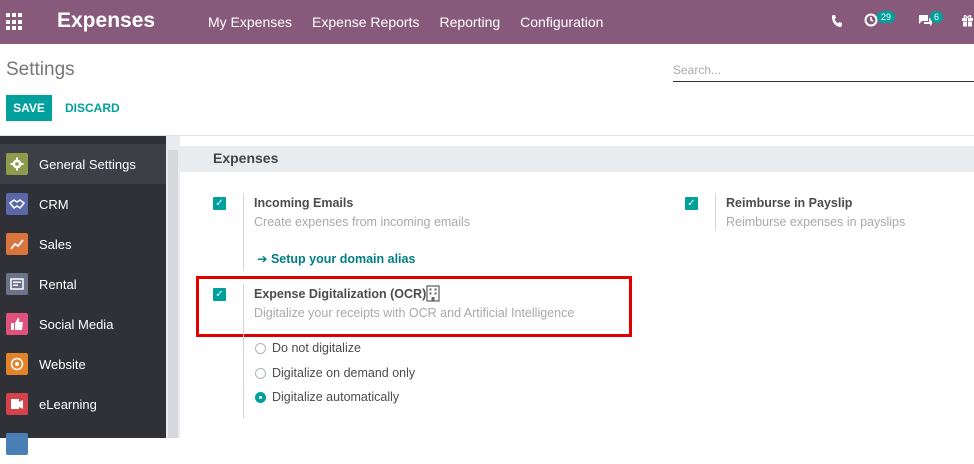 The height and width of the screenshot is (464, 974). Describe the element at coordinates (837, 23) in the screenshot. I see `phone-icon` at that location.